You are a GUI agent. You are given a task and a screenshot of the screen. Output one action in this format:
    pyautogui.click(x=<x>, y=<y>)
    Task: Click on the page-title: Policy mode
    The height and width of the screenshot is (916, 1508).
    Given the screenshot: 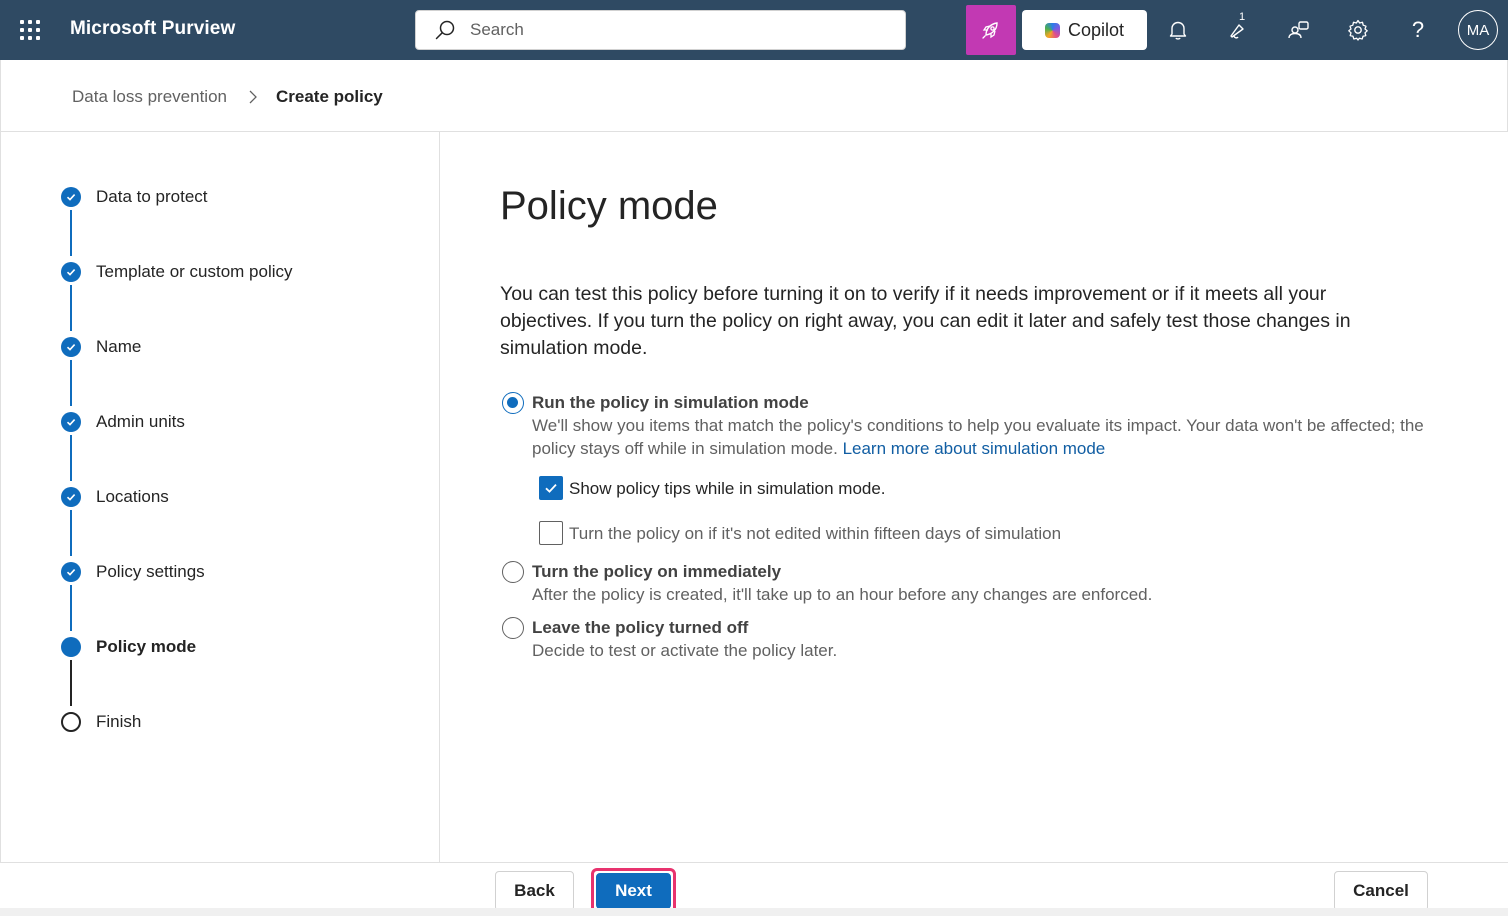 What is the action you would take?
    pyautogui.click(x=609, y=206)
    